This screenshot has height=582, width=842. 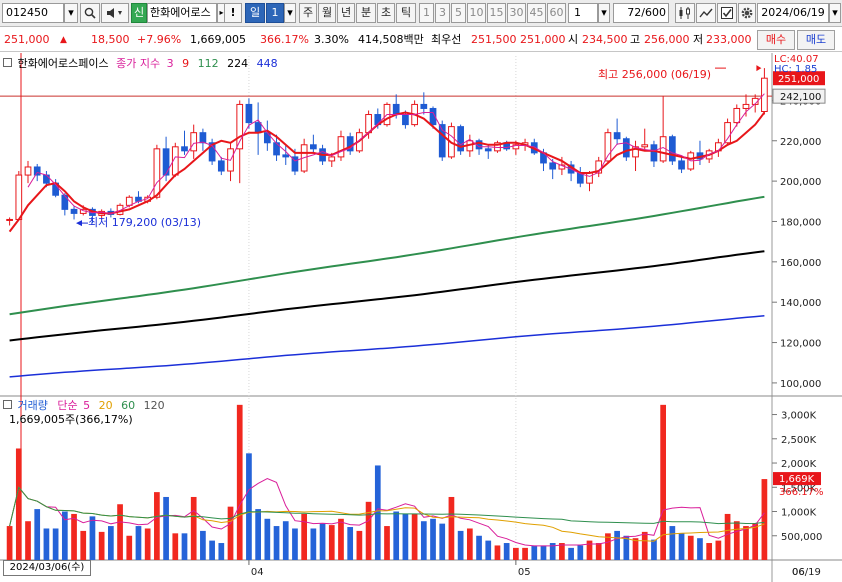 What do you see at coordinates (275, 13) in the screenshot?
I see `period-count-field: 1` at bounding box center [275, 13].